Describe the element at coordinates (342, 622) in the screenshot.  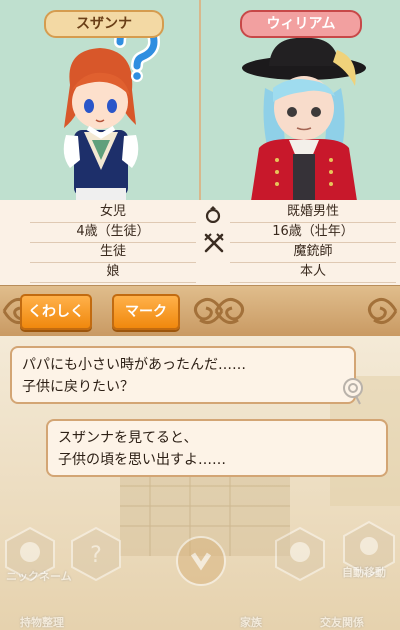
I see `friends-label: 交友関係` at that location.